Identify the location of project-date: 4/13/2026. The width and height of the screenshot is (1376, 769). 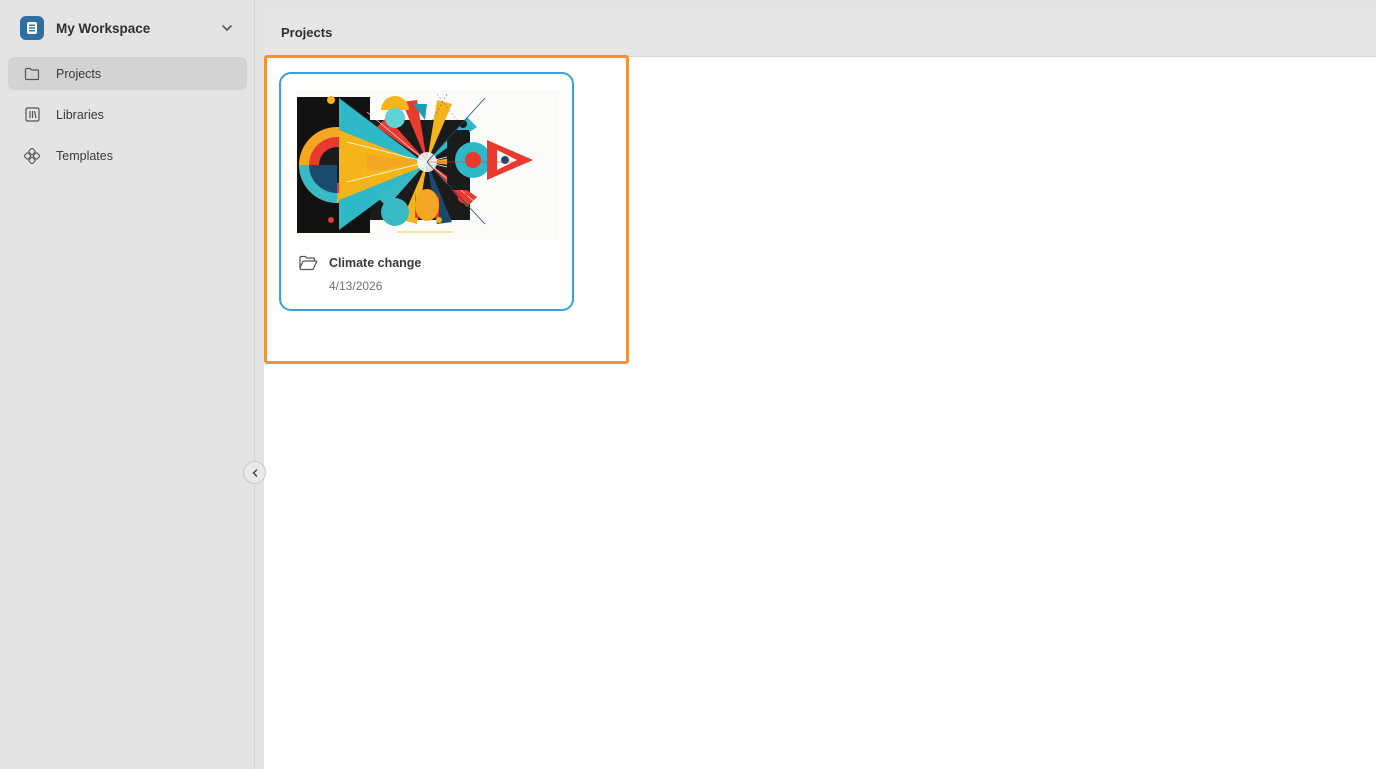
(356, 286).